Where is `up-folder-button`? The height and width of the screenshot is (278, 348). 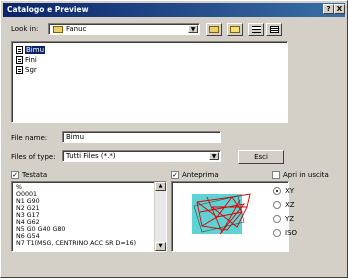
up-folder-button is located at coordinates (214, 29).